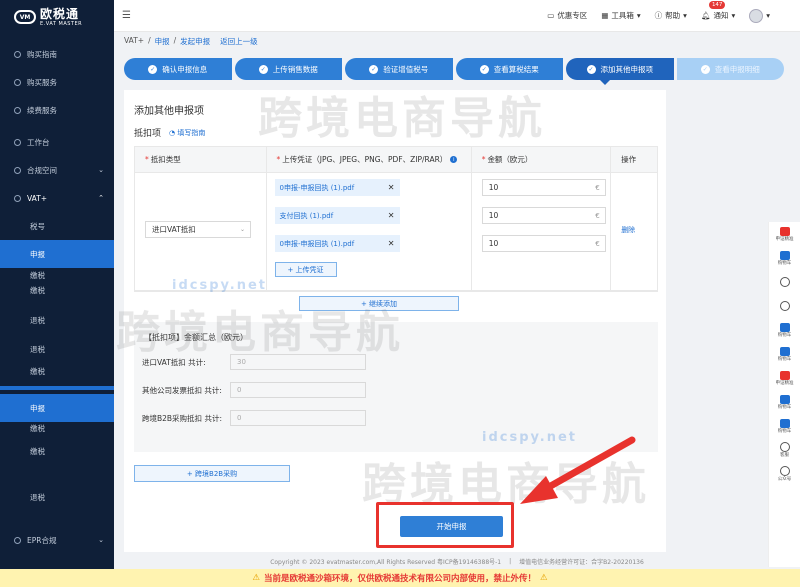 The height and width of the screenshot is (587, 800). I want to click on sidebar-item-epr: EPR合规 ⌄, so click(57, 540).